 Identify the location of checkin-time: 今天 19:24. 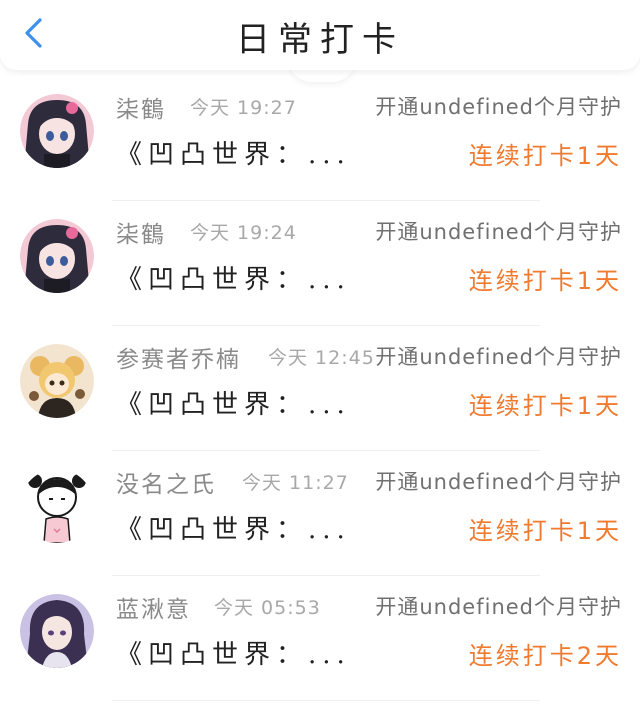
(243, 233).